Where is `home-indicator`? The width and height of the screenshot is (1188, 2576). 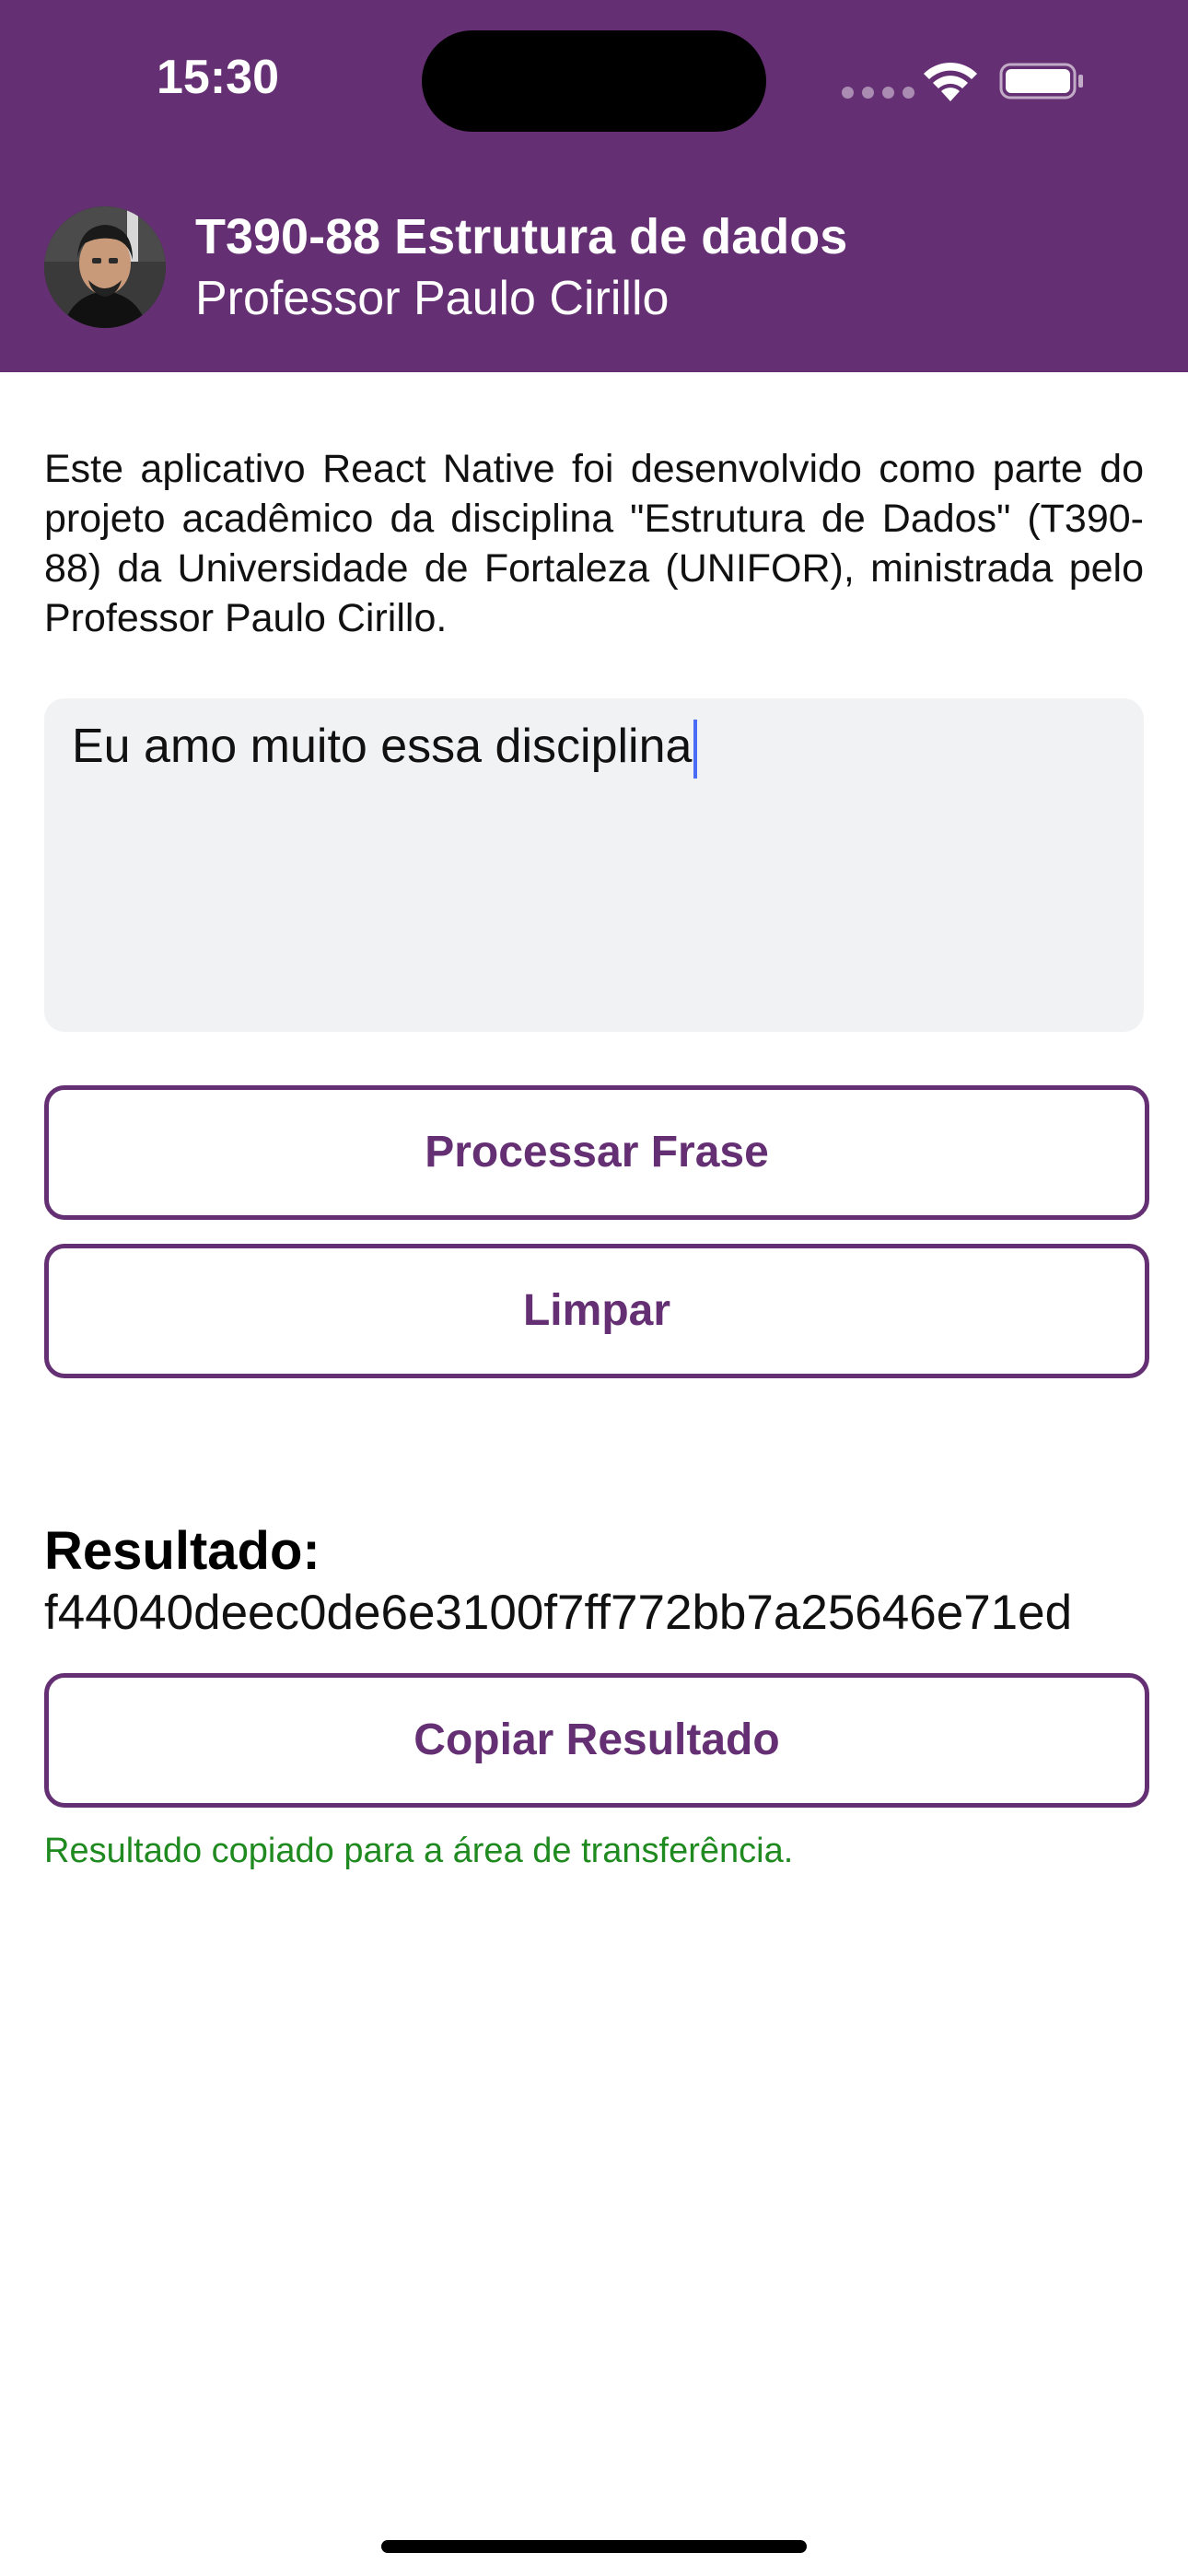 home-indicator is located at coordinates (594, 2546).